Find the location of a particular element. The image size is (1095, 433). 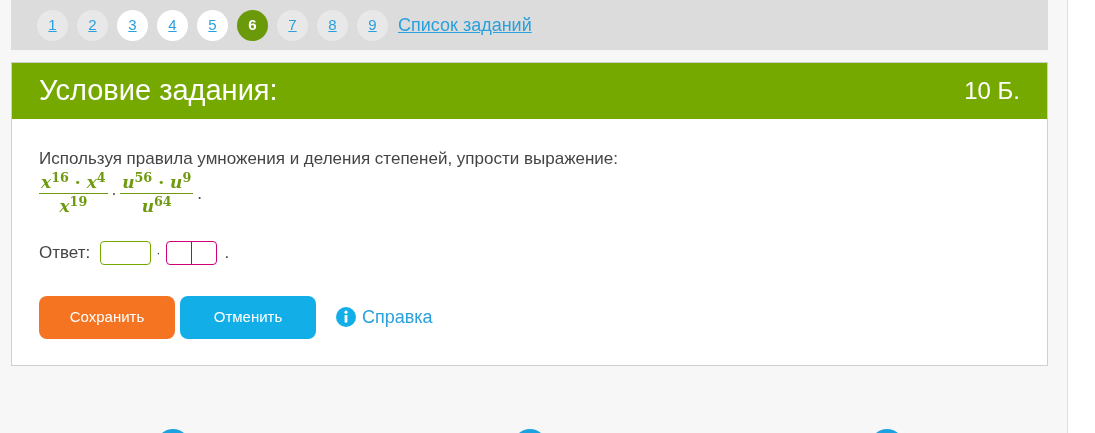

fraction-denominator: x$^{19}$ is located at coordinates (73, 206).